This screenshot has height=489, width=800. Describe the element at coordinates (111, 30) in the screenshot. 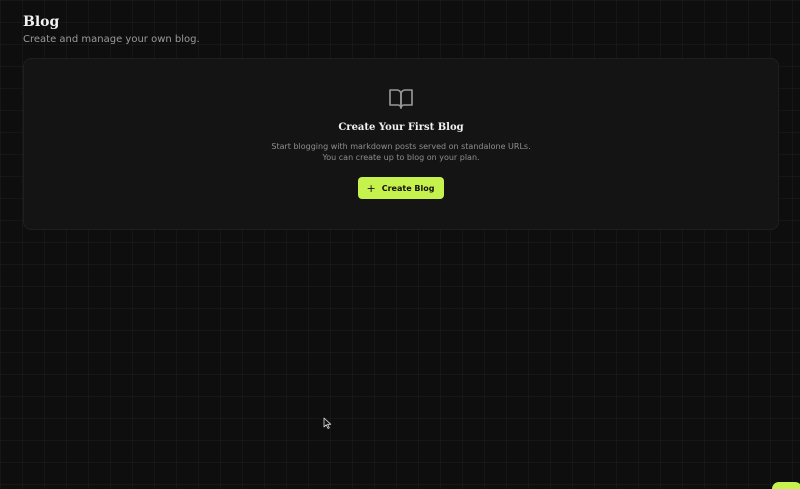

I see `page-header: Blog Create and manage your own blog.` at that location.